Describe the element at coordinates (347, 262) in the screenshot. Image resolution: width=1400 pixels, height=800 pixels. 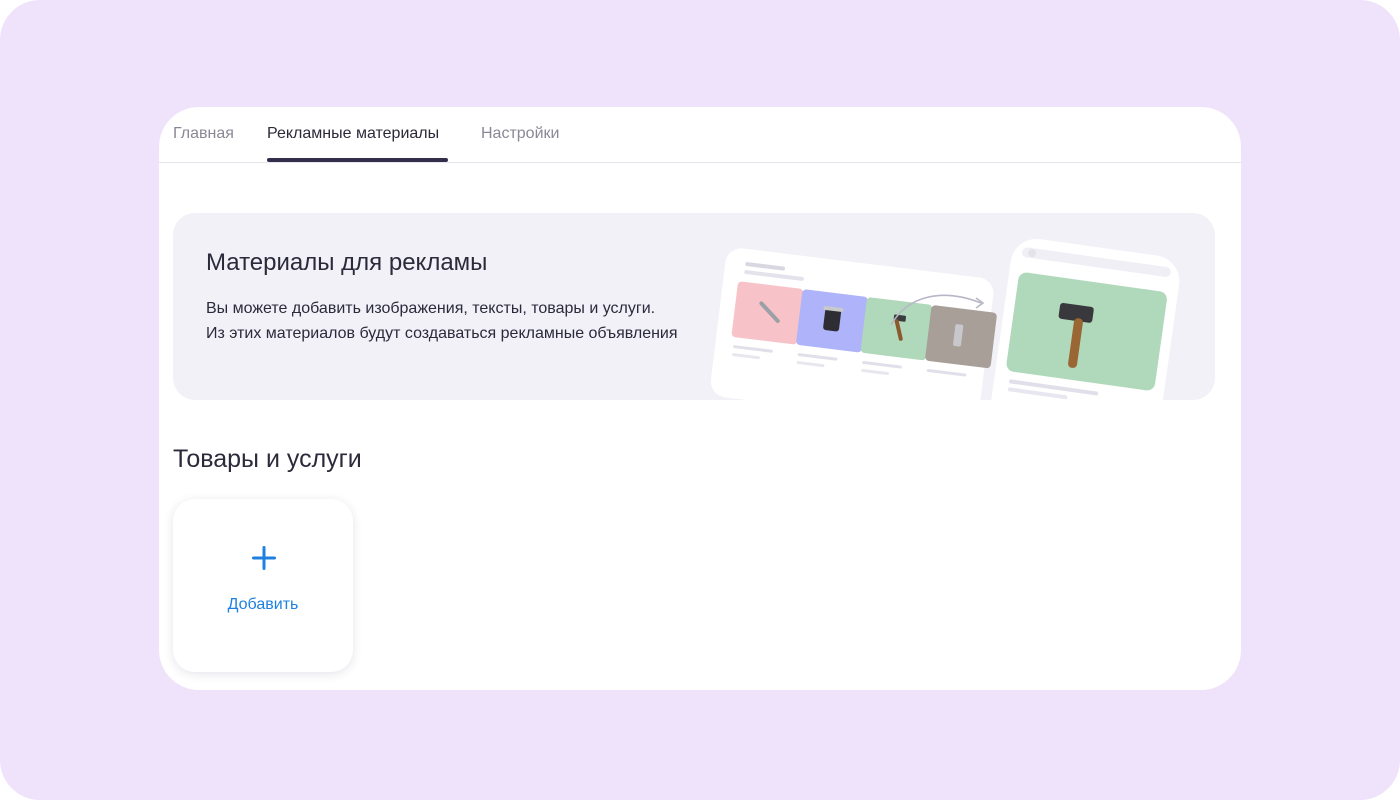
I see `banner-title: Материалы для рекламы` at that location.